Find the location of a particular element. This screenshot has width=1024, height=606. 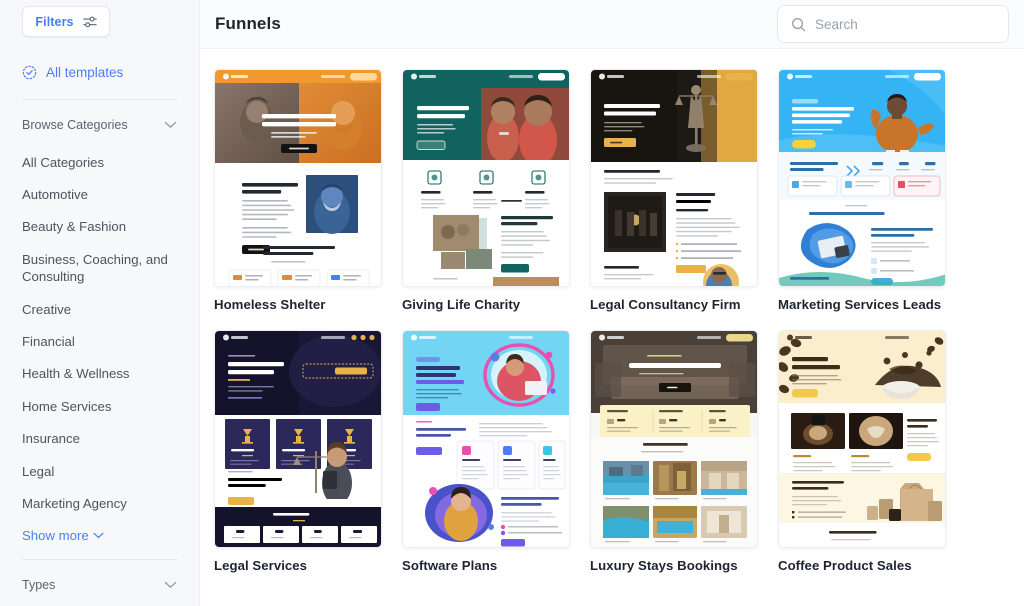

sidebar-category-item: Financial is located at coordinates (99, 342).